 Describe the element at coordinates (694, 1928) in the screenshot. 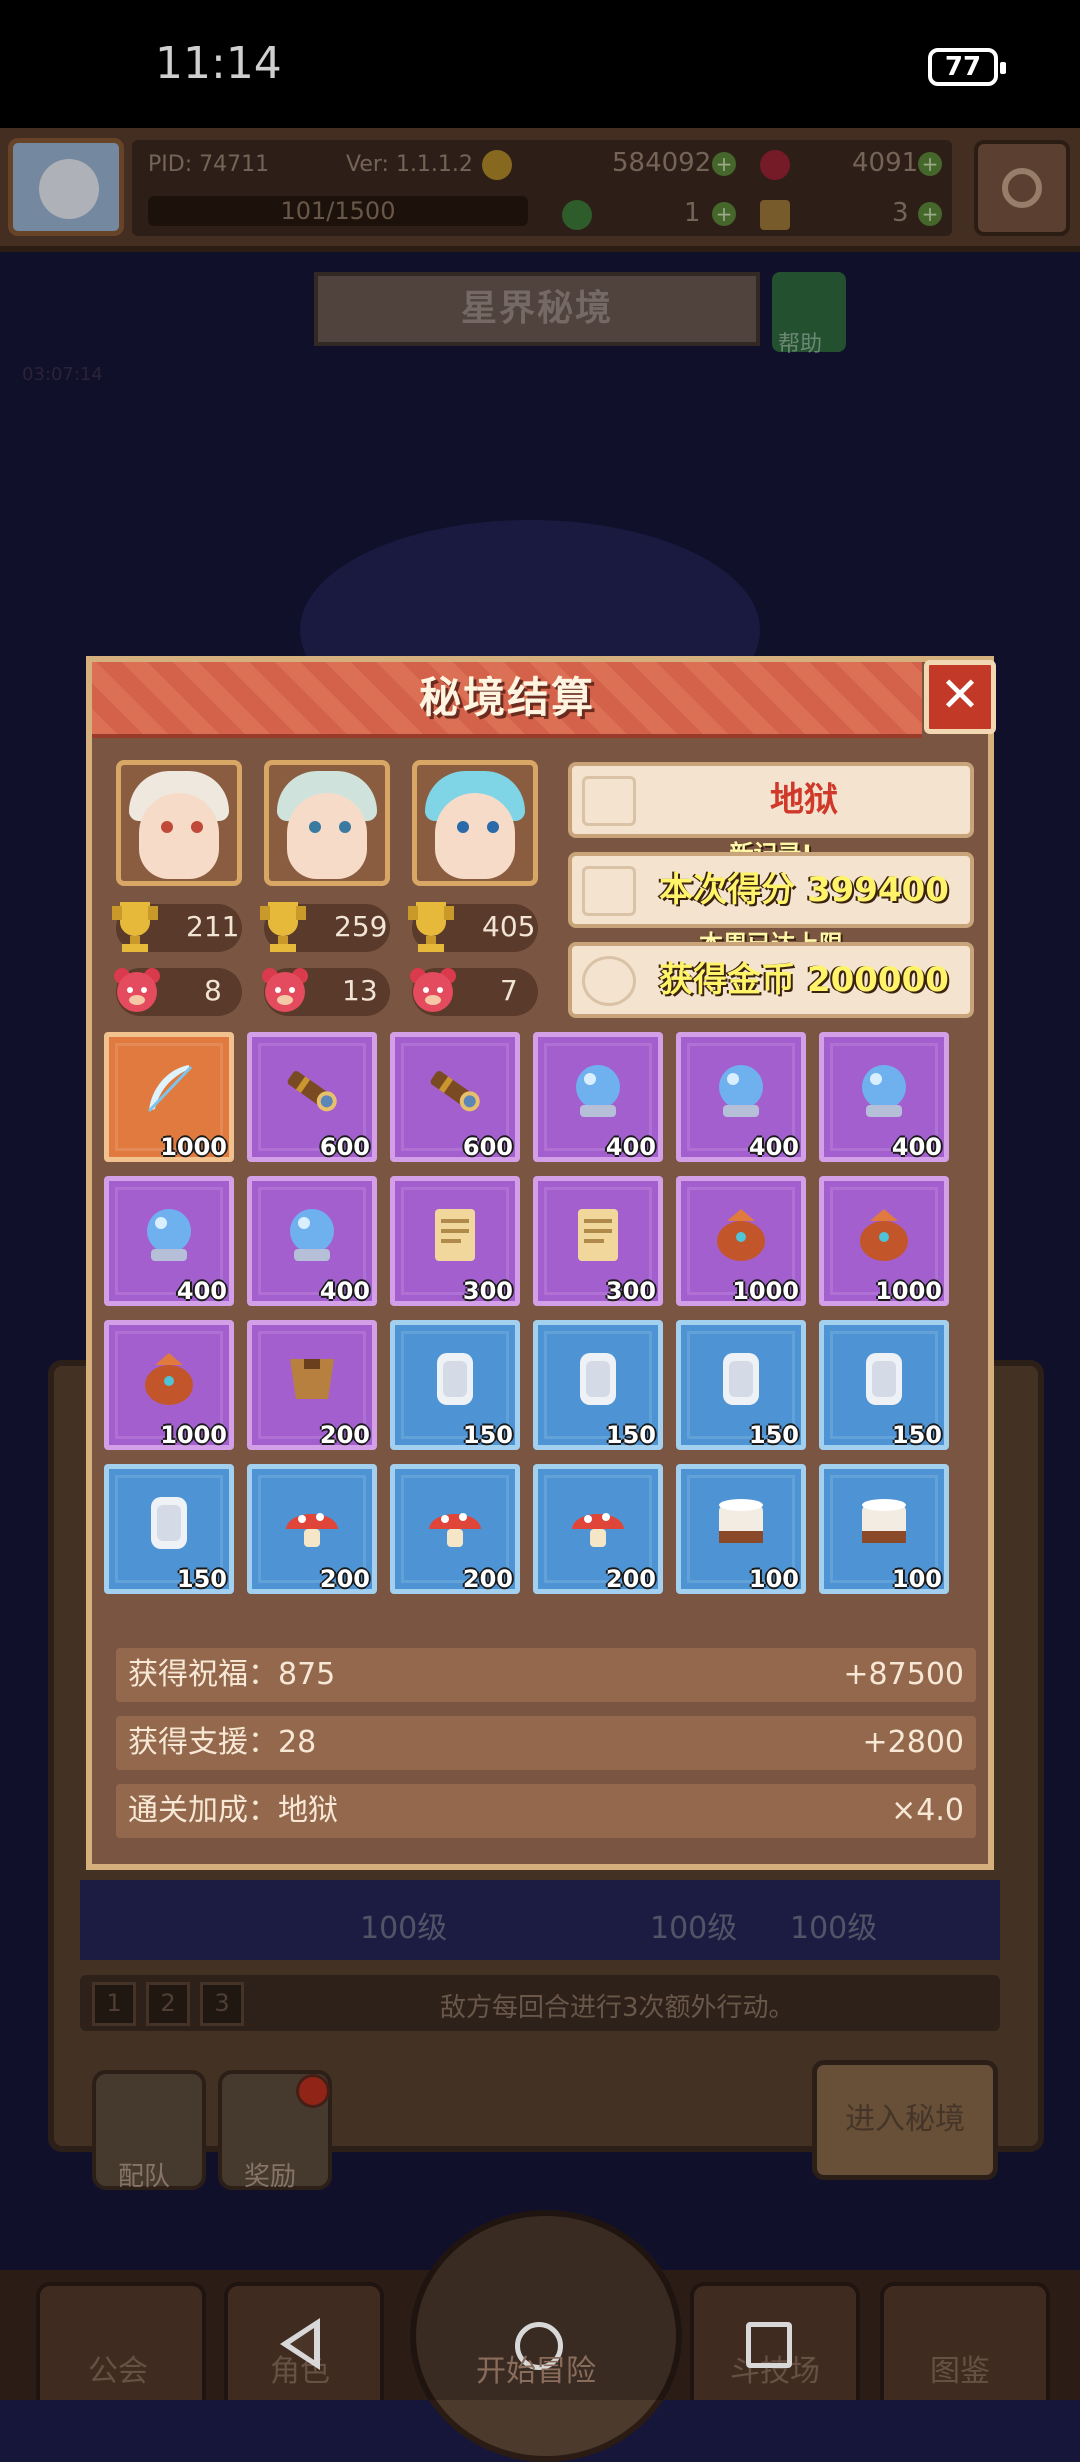

I see `level-2: 100级` at that location.